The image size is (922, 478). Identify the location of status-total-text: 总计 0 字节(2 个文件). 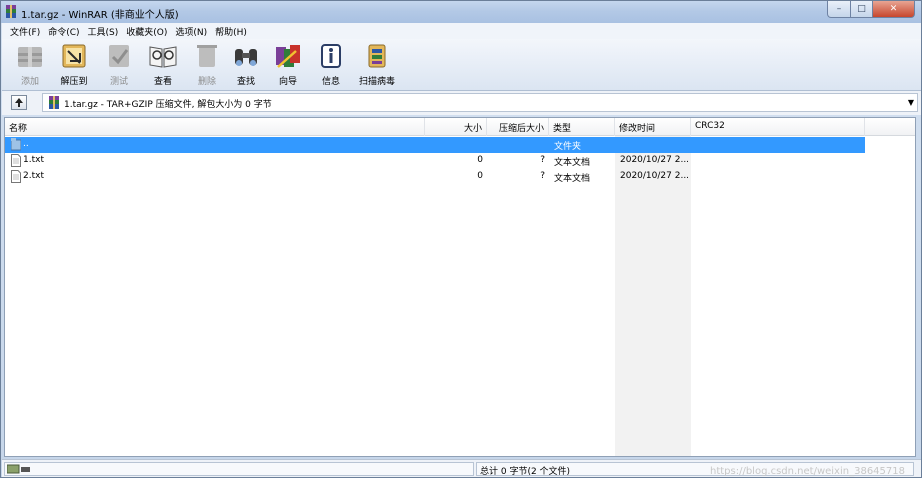
(525, 472).